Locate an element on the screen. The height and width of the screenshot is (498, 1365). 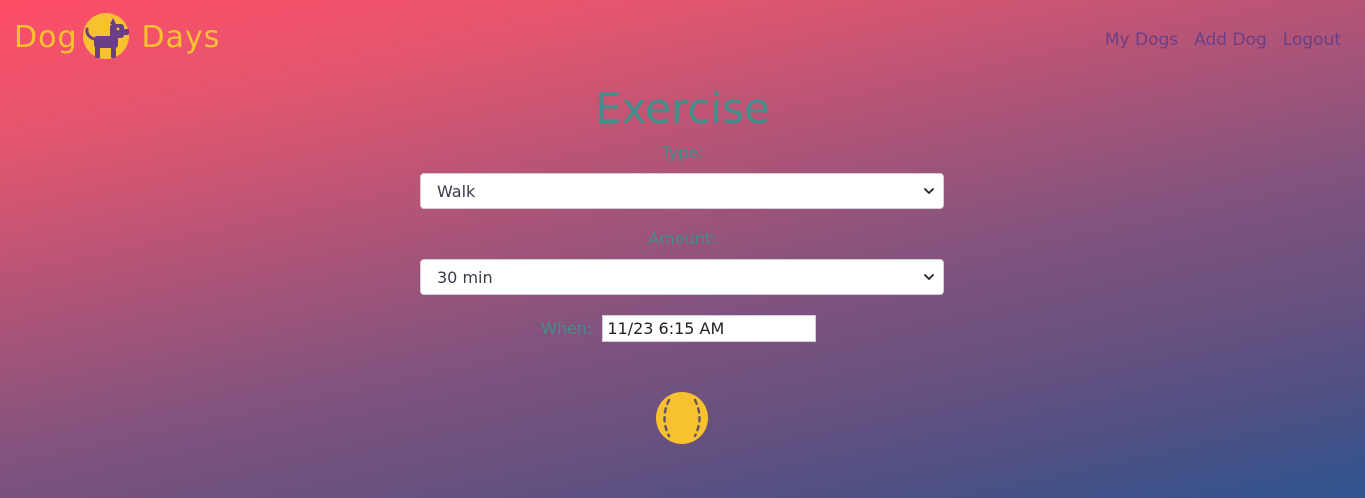
type-select: Walk is located at coordinates (682, 191).